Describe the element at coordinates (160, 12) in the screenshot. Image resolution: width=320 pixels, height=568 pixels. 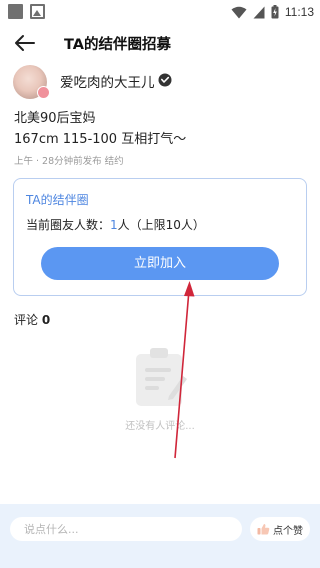
I see `status-bar: 11:13` at that location.